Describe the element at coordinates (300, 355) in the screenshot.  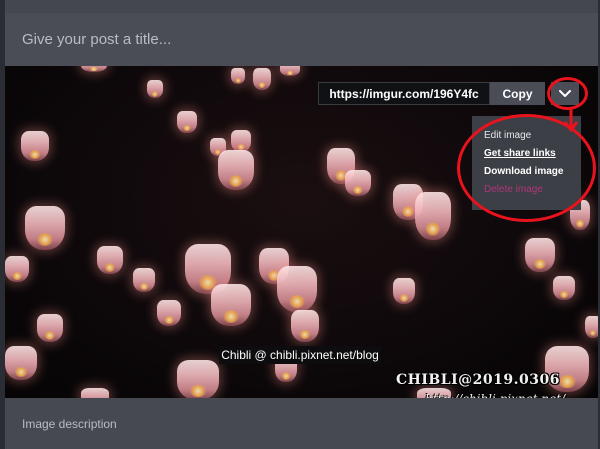
I see `image-caption-watermark: Chibli @ chibli.pixnet.net/blog` at that location.